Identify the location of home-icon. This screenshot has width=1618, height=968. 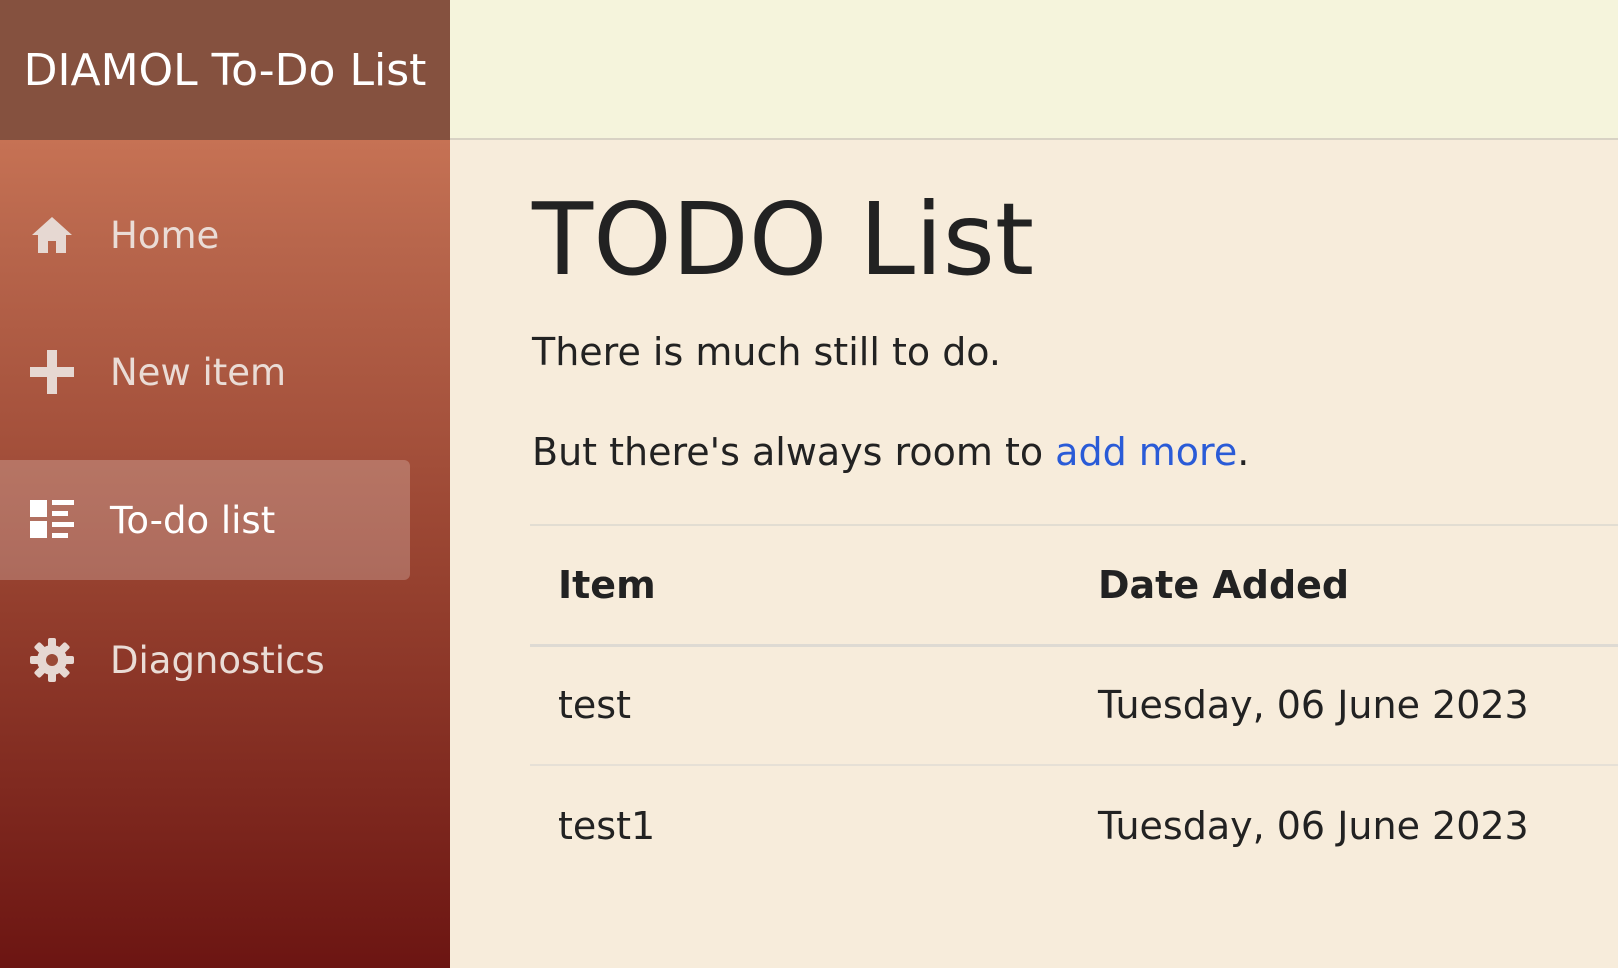
(52, 235).